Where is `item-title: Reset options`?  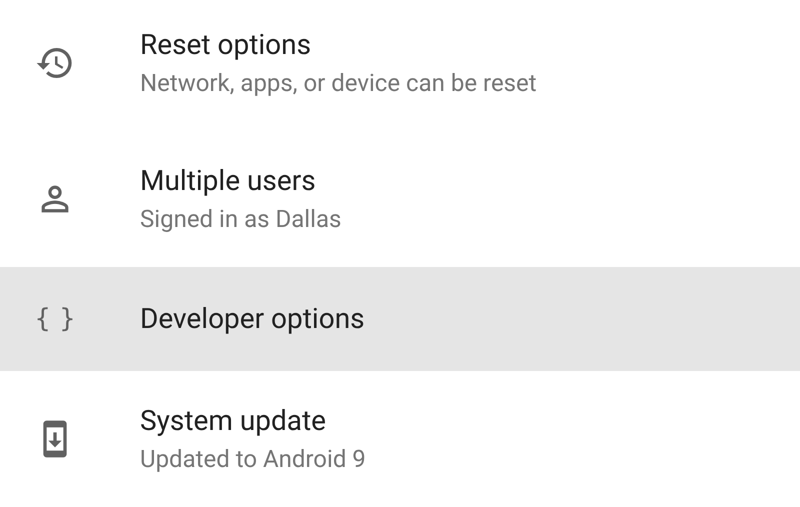 item-title: Reset options is located at coordinates (226, 45).